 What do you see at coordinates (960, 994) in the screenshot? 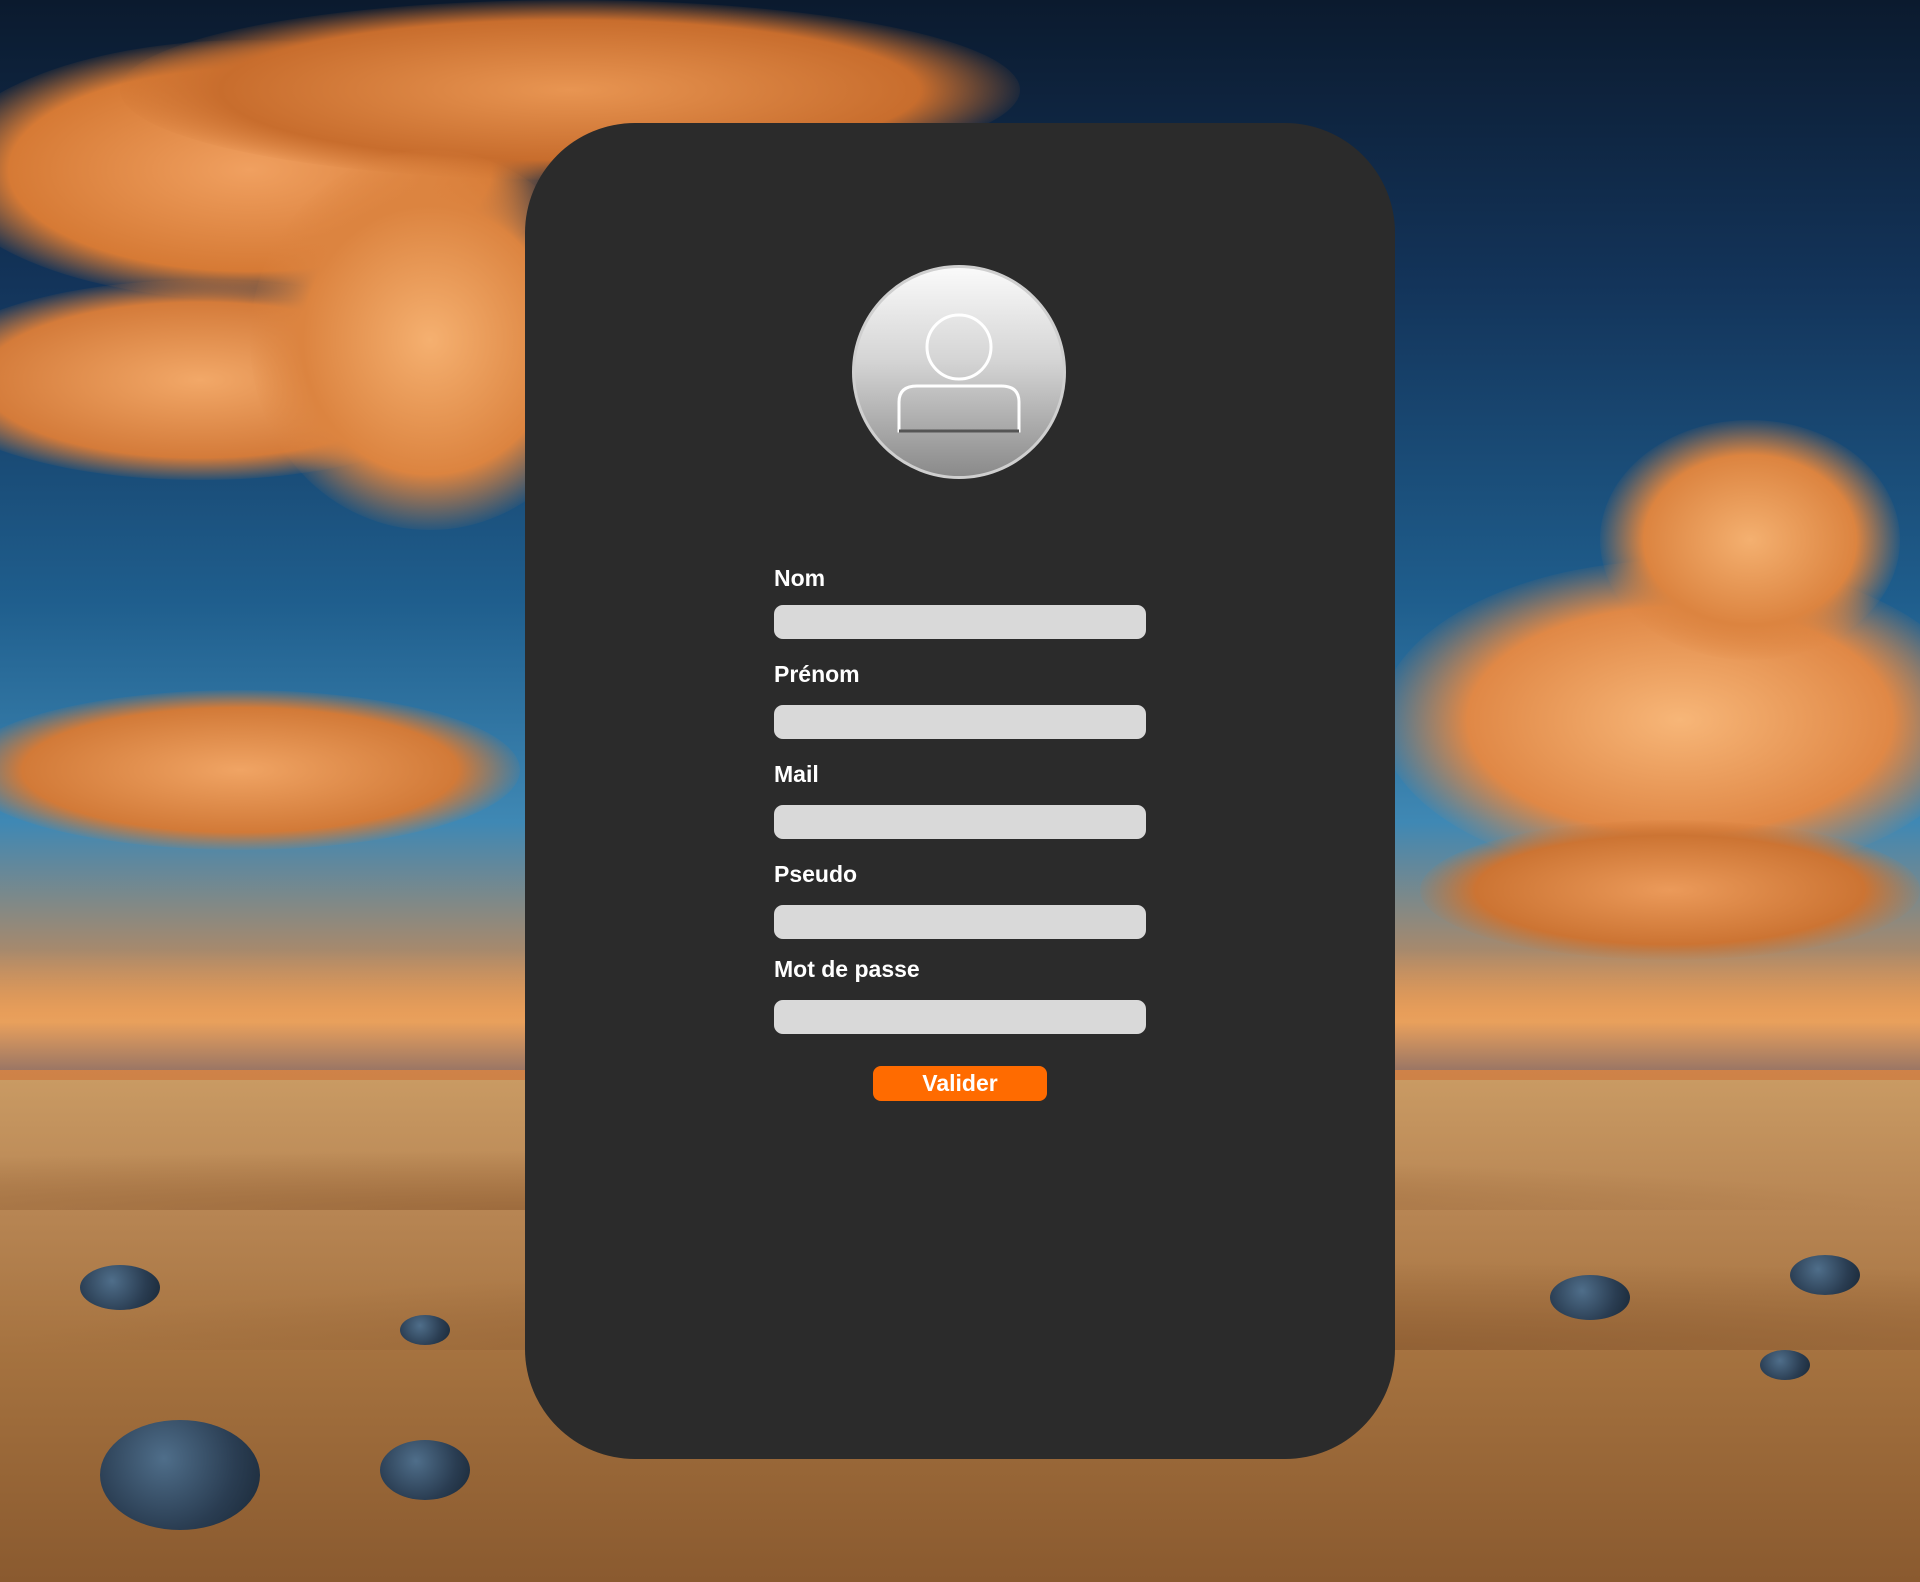
I see `field-group-password: Mot de passe` at bounding box center [960, 994].